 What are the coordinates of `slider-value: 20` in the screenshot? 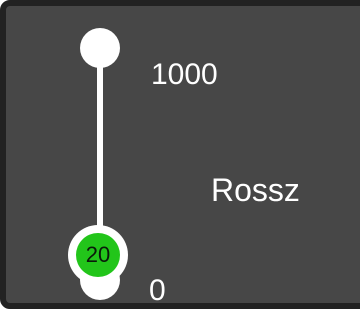 It's located at (98, 255).